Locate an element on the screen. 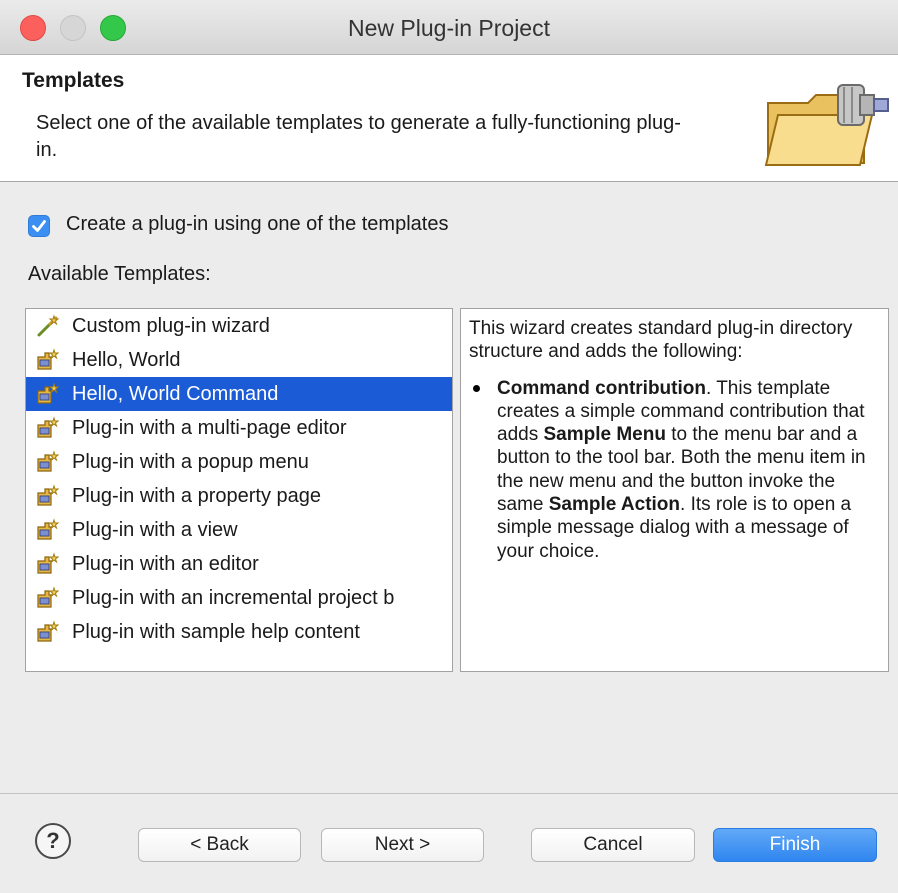 The image size is (898, 893). window-titlebar: New Plug-in Project is located at coordinates (449, 27).